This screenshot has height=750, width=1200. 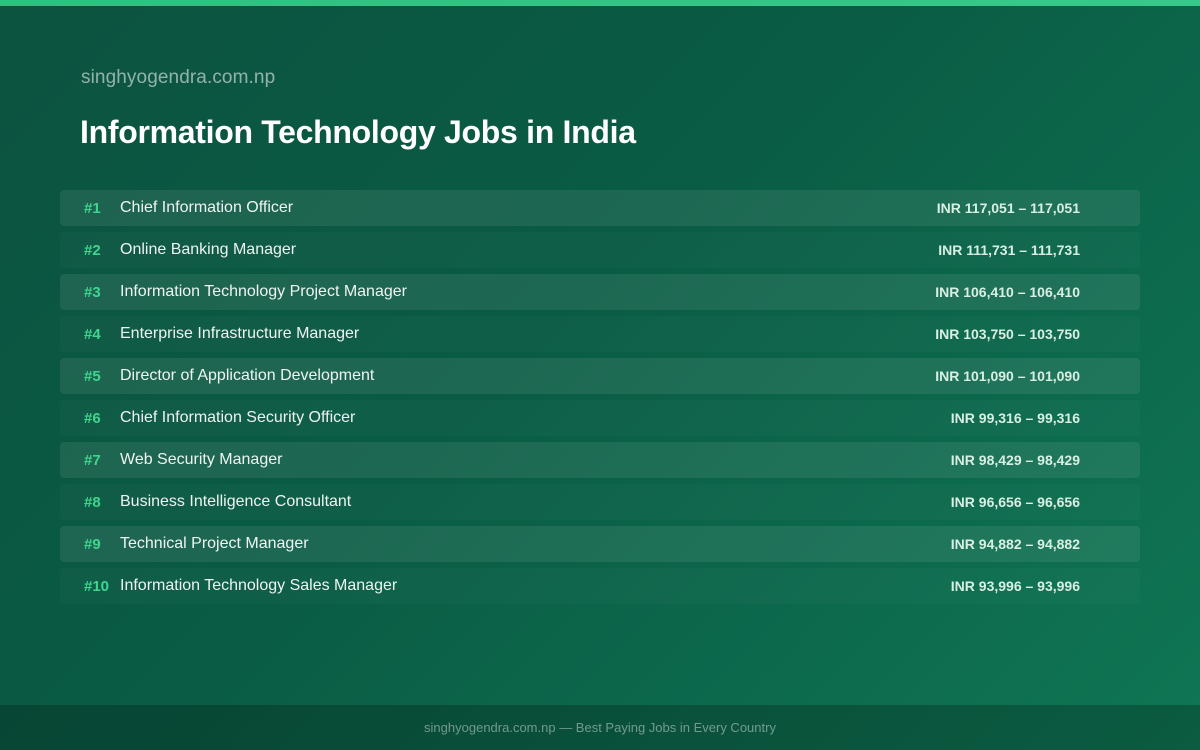 I want to click on job-rank: #1, so click(x=92, y=208).